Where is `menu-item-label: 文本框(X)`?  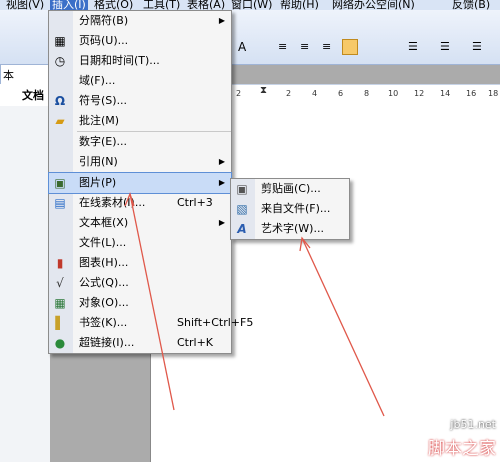
menu-item-label: 文本框(X) is located at coordinates (104, 222).